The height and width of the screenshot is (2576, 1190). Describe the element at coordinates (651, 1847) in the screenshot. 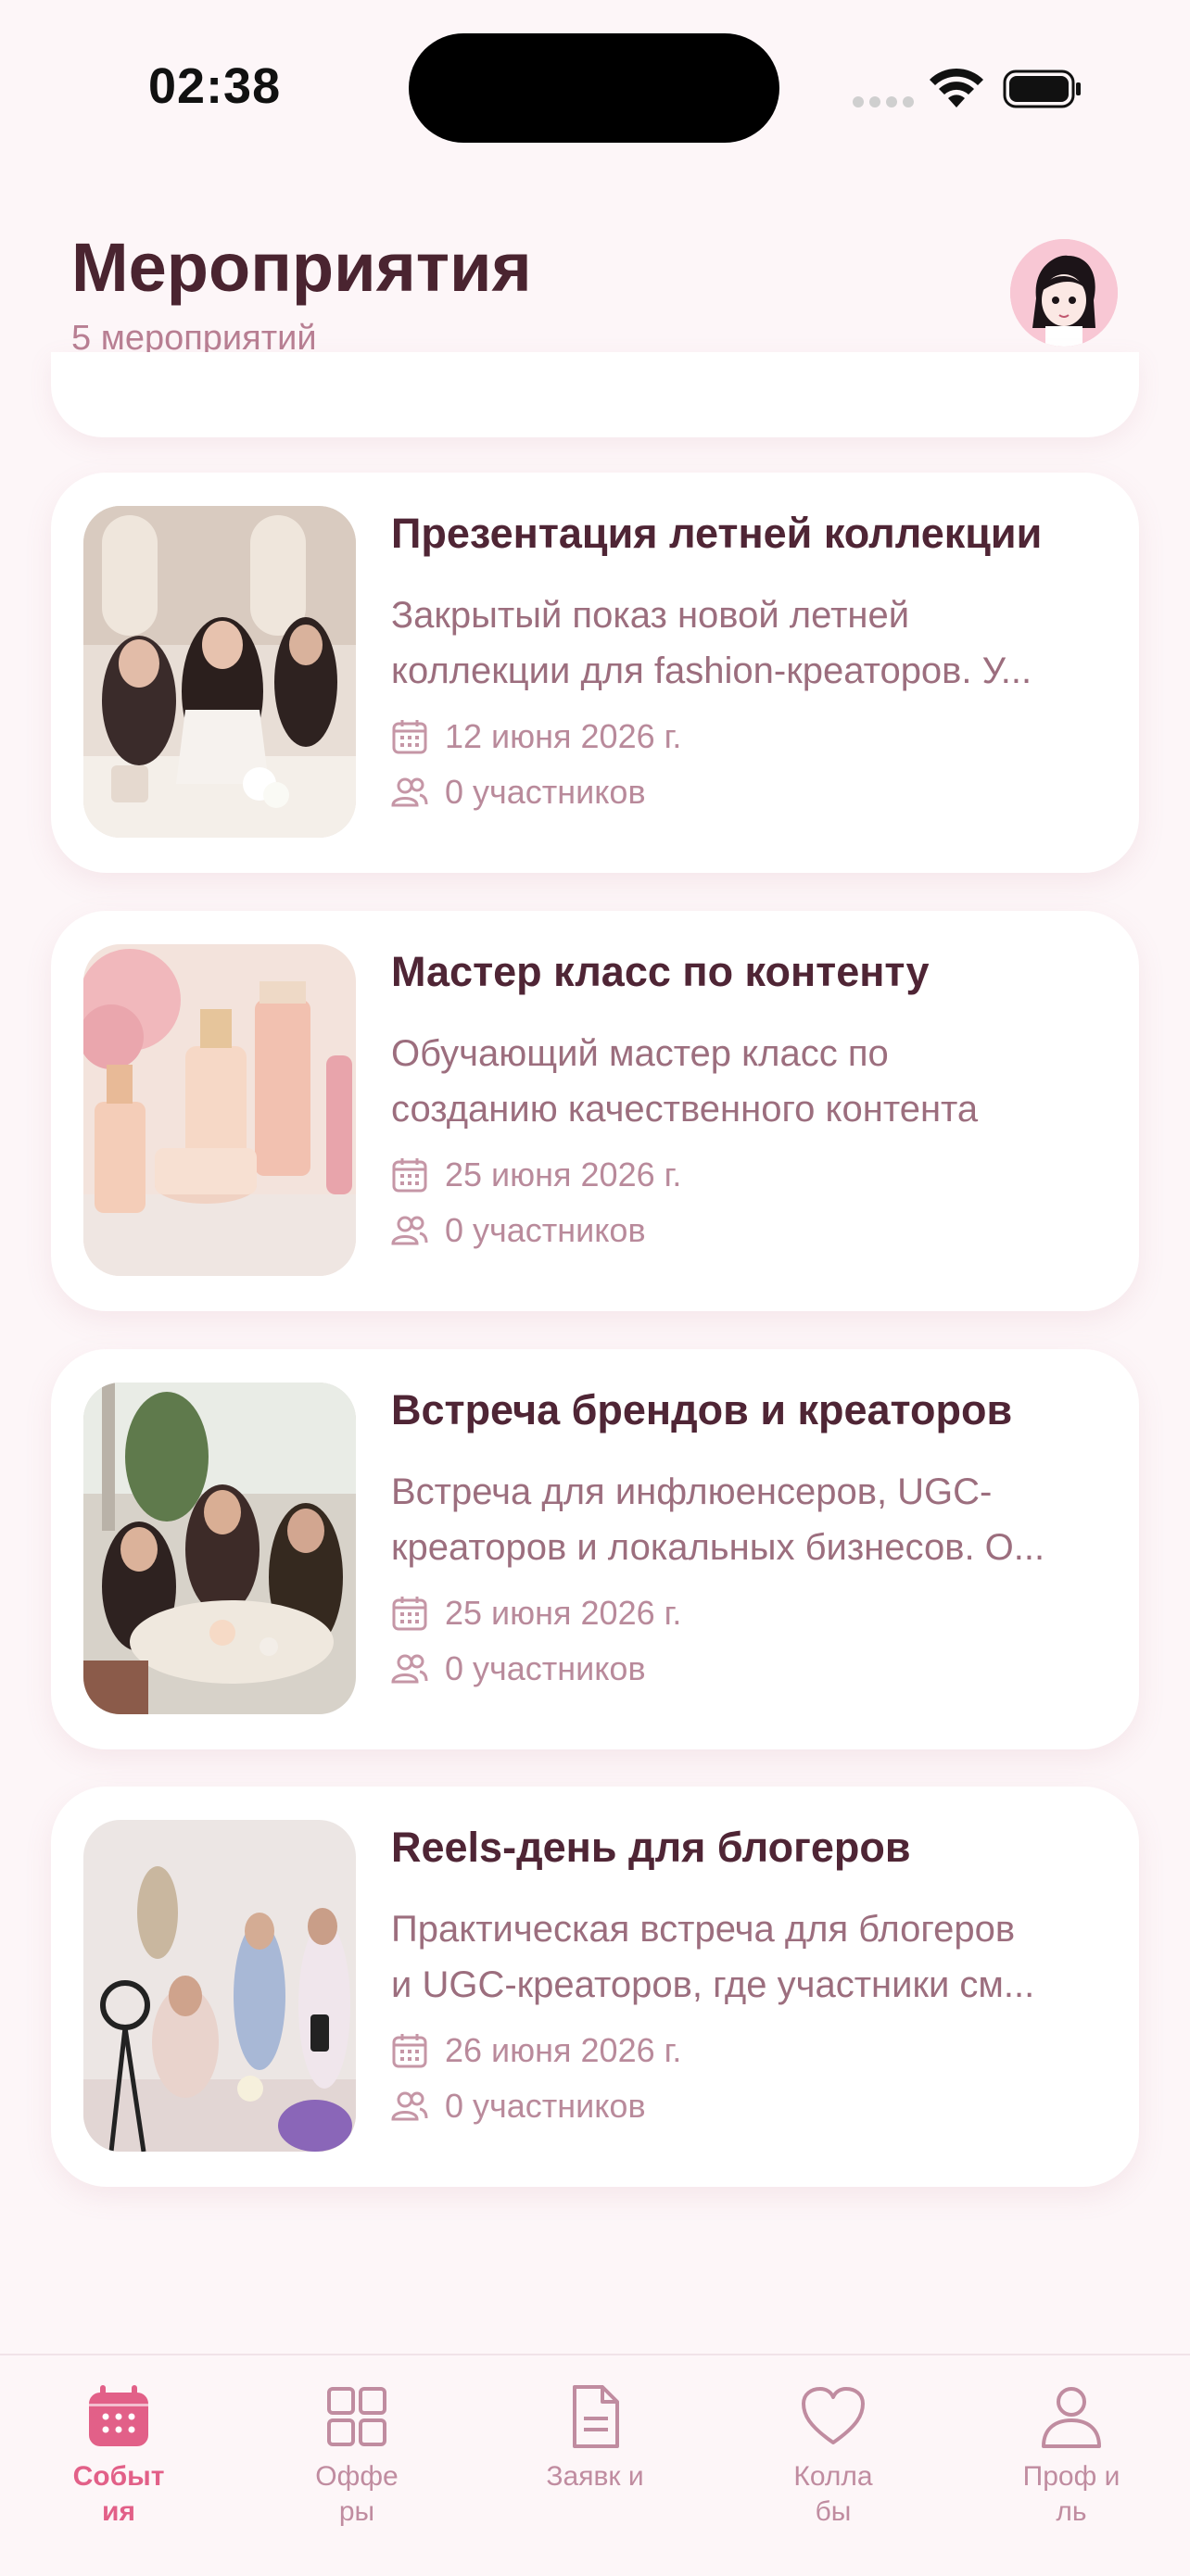

I see `event-title: Reels-день для блогеров` at that location.